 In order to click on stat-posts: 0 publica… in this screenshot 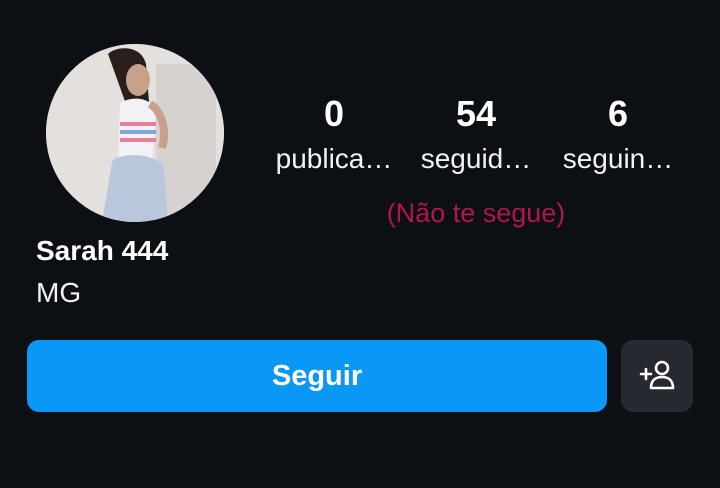, I will do `click(334, 134)`.